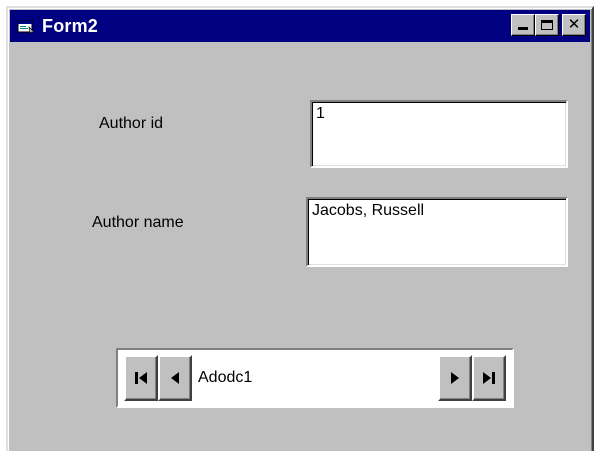 The width and height of the screenshot is (601, 451). I want to click on move-last-icon, so click(489, 378).